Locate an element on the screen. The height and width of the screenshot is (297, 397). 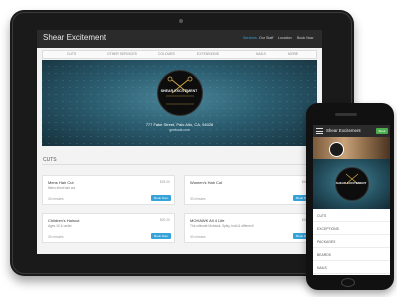
phone-hero-banner: SHEAR EXCITEMENT is located at coordinates (351, 184).